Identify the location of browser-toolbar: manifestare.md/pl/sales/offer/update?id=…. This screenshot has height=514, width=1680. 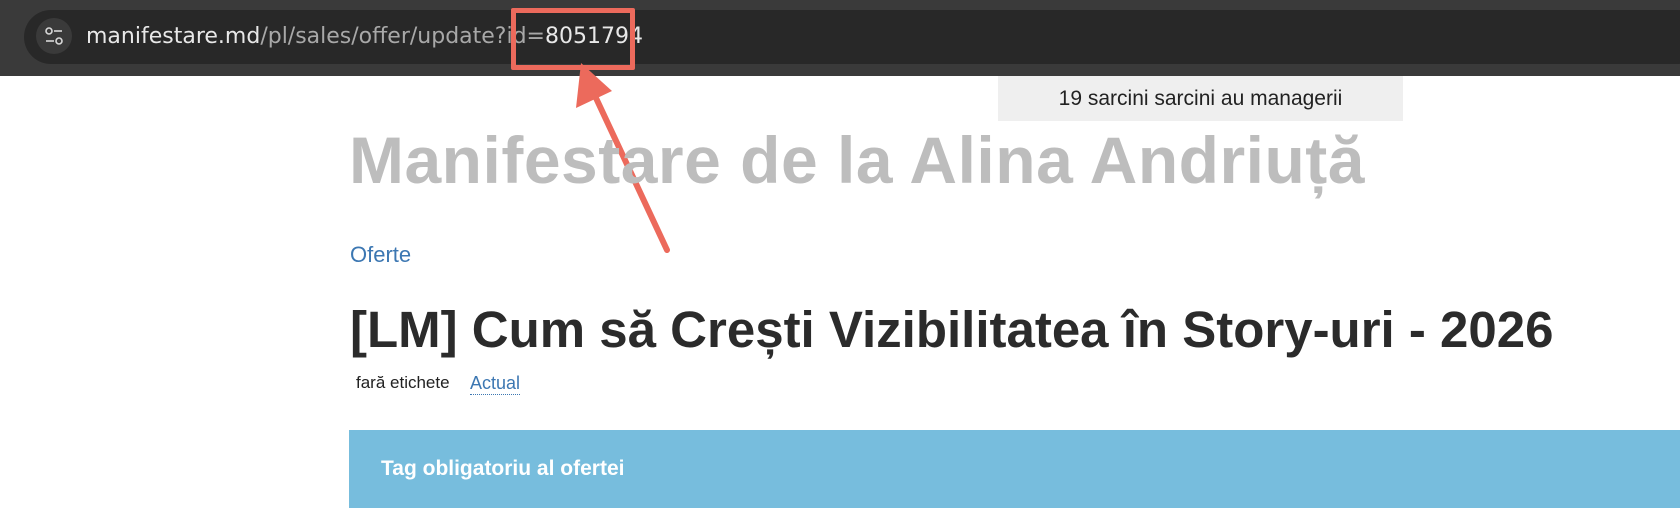
(840, 38).